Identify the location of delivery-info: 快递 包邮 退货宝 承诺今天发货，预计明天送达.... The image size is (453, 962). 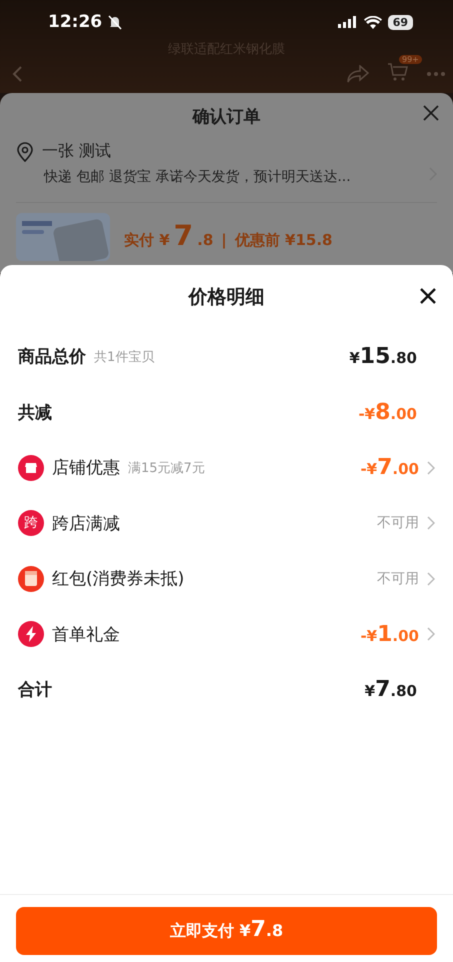
(197, 177).